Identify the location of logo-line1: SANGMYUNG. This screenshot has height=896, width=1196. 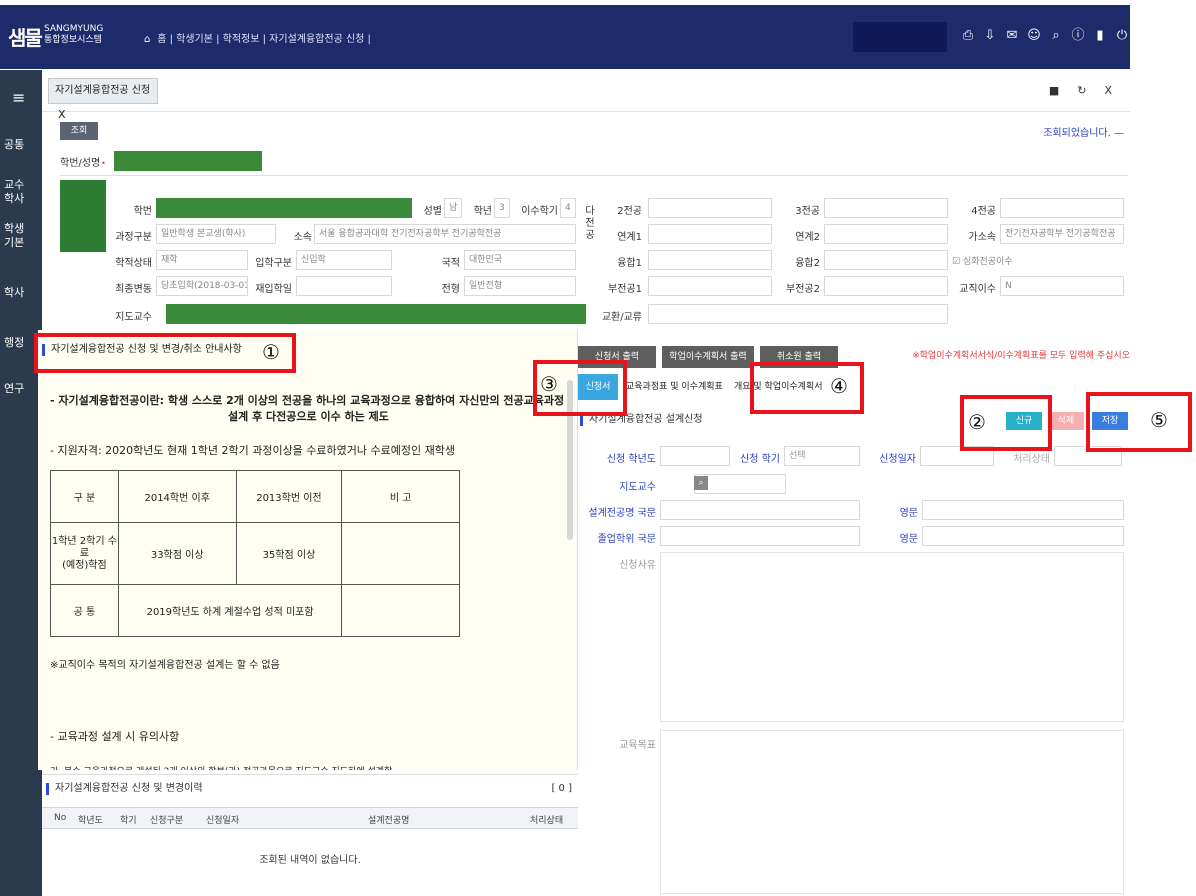
(74, 29).